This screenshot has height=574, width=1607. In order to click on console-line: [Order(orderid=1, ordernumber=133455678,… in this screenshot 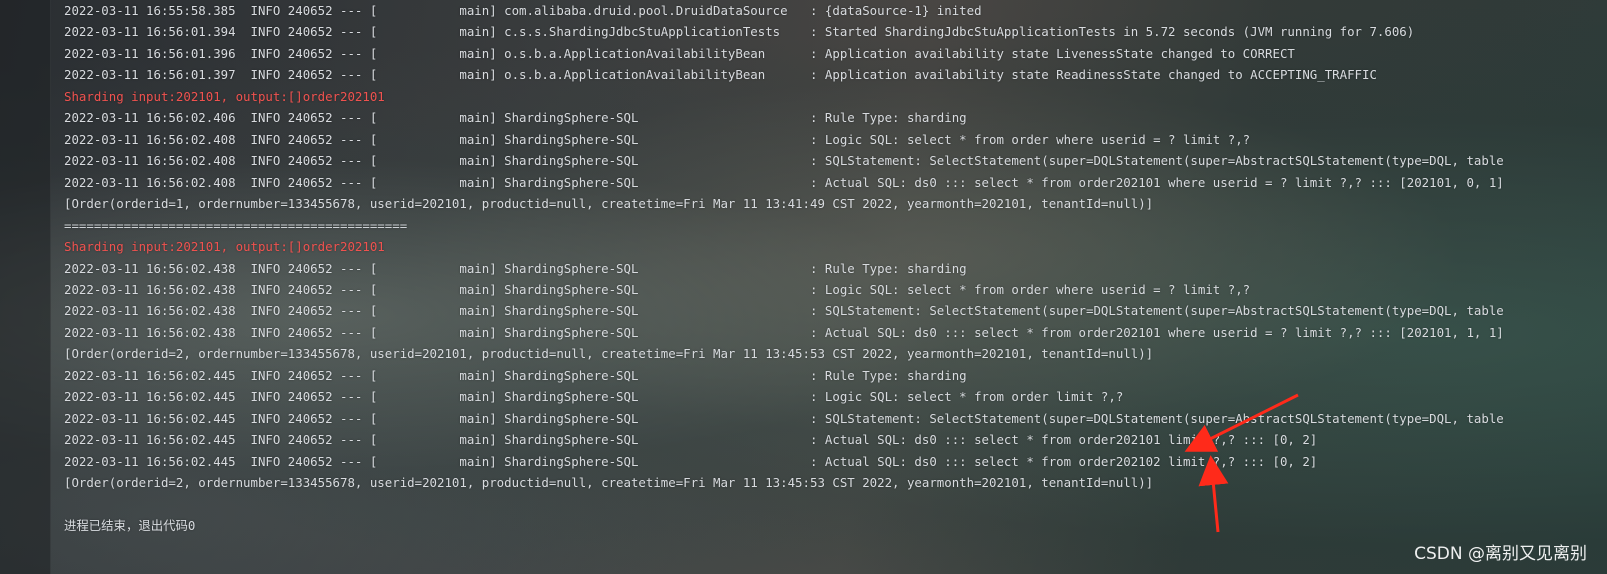, I will do `click(609, 203)`.